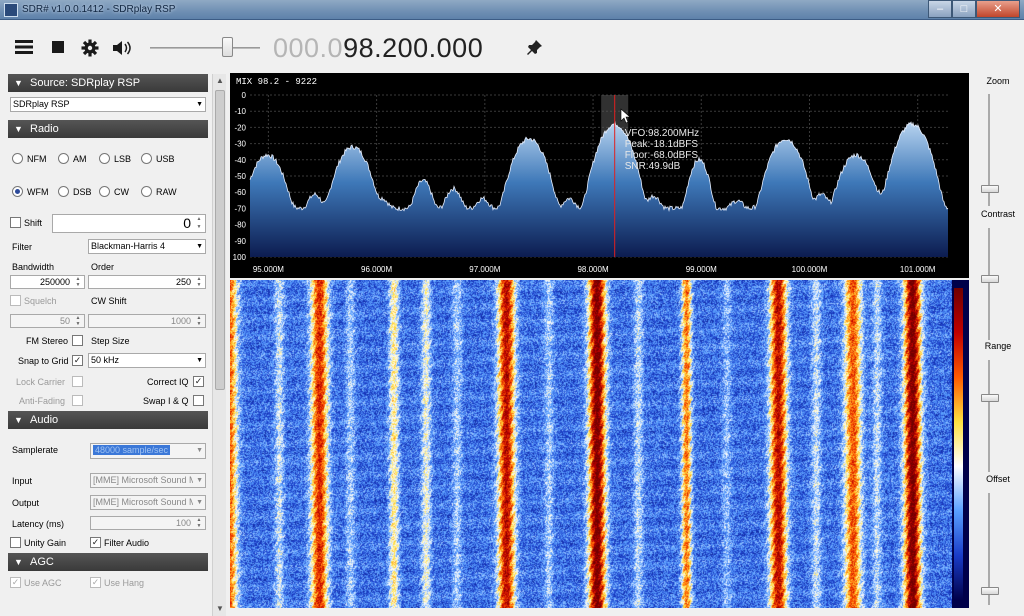 The image size is (1024, 616). I want to click on frequency-leading-digits: 000.0, so click(308, 48).